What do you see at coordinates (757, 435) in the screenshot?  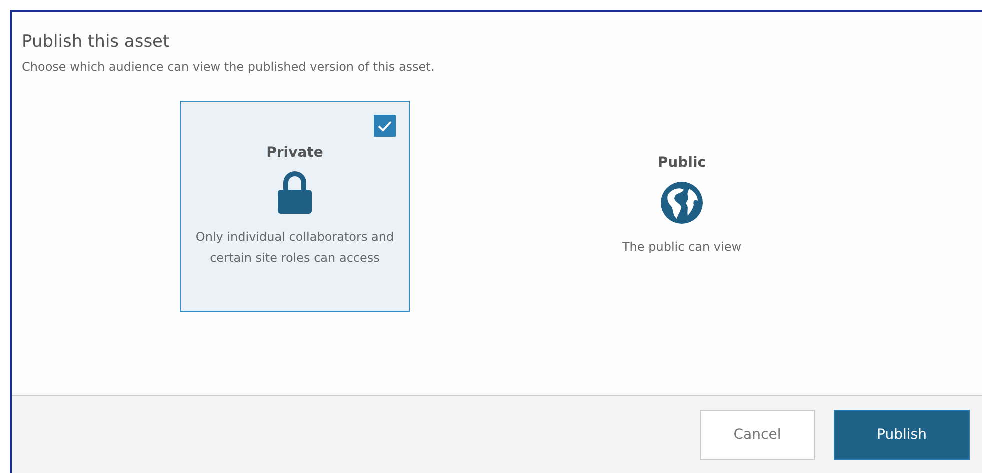 I see `cancel-button: Cancel` at bounding box center [757, 435].